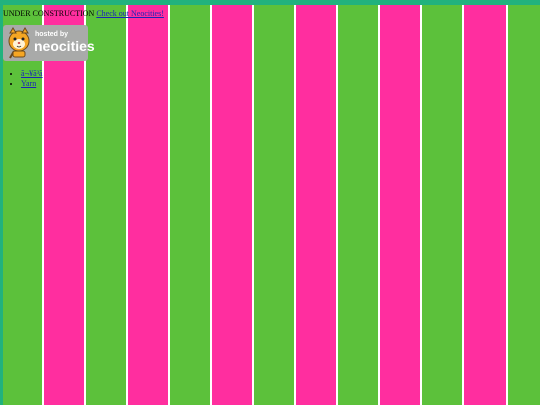  Describe the element at coordinates (19, 43) in the screenshot. I see `neocities-cat-icon` at that location.